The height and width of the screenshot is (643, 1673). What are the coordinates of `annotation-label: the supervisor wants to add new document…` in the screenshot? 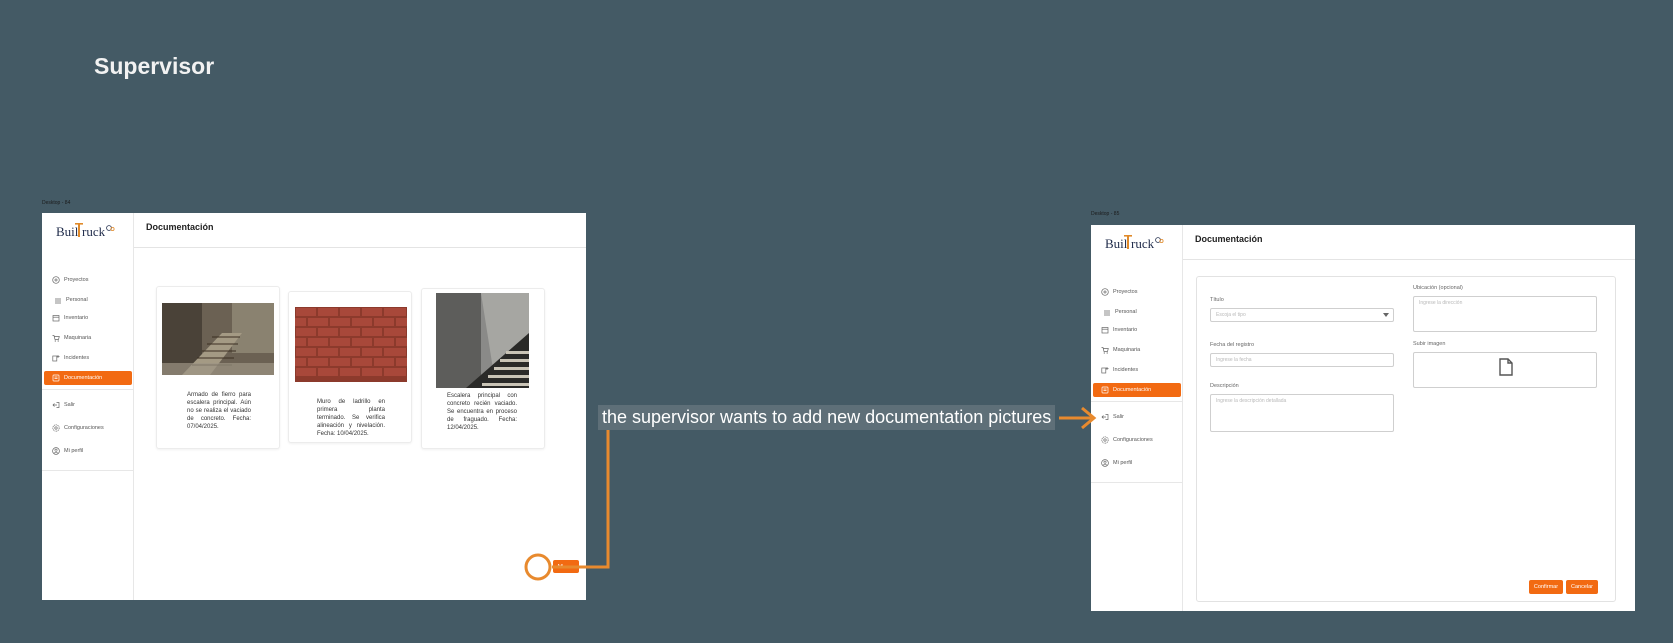 It's located at (827, 417).